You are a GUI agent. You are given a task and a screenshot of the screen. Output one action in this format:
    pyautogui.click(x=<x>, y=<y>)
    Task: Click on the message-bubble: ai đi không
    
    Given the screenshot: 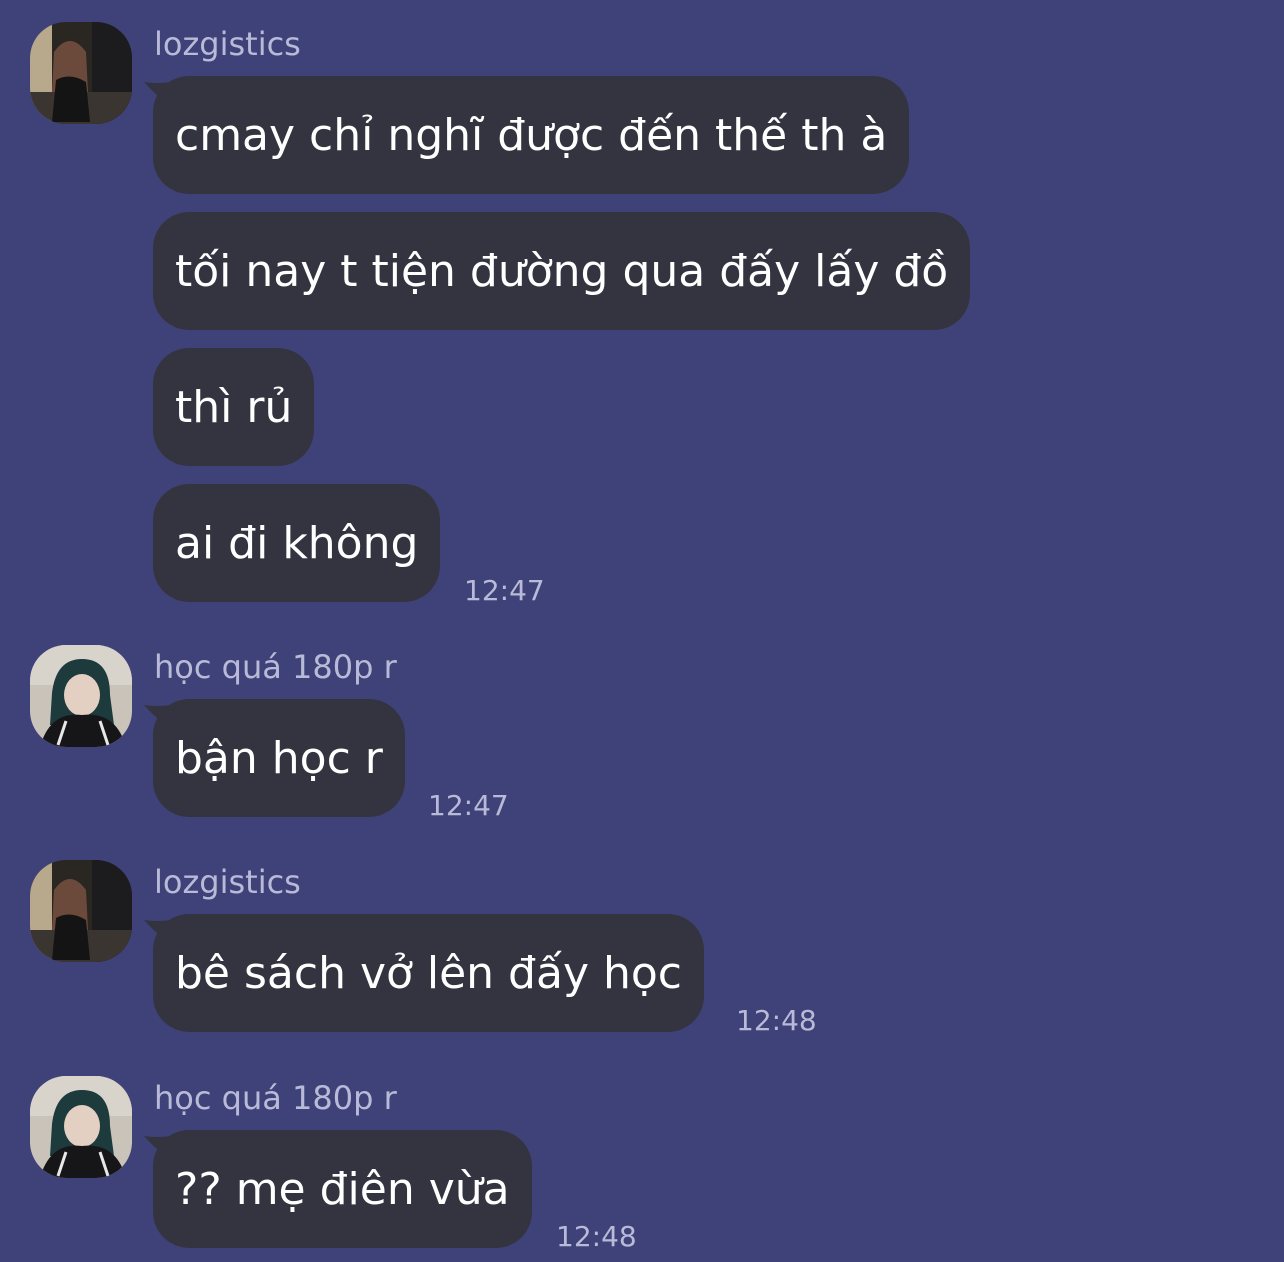 What is the action you would take?
    pyautogui.click(x=297, y=543)
    